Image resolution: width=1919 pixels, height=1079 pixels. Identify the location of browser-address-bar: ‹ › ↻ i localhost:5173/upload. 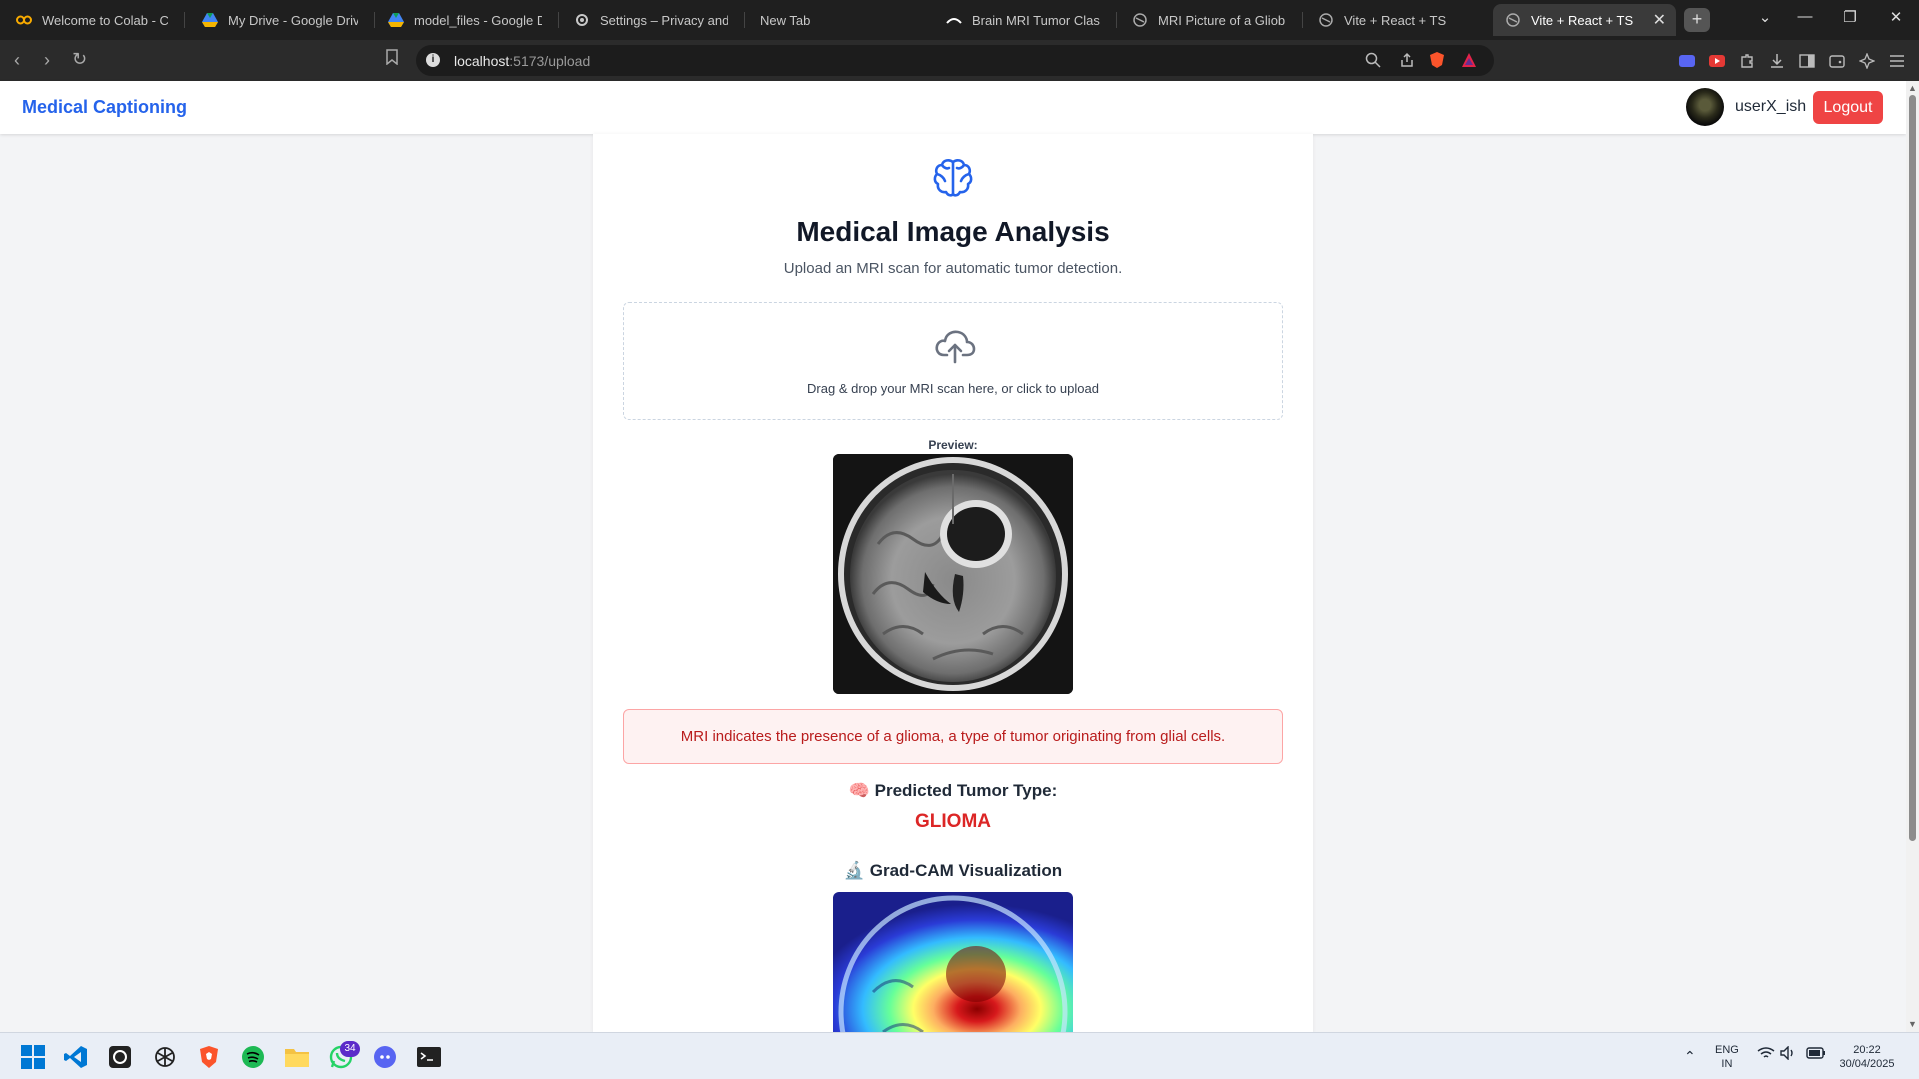
(959, 60).